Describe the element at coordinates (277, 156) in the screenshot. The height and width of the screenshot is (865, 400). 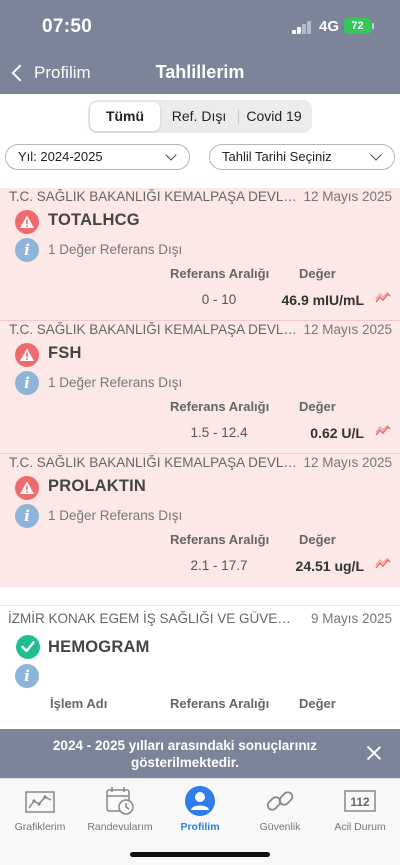
I see `date-filter-value: Tahlil Tarihi Seçiniz` at that location.